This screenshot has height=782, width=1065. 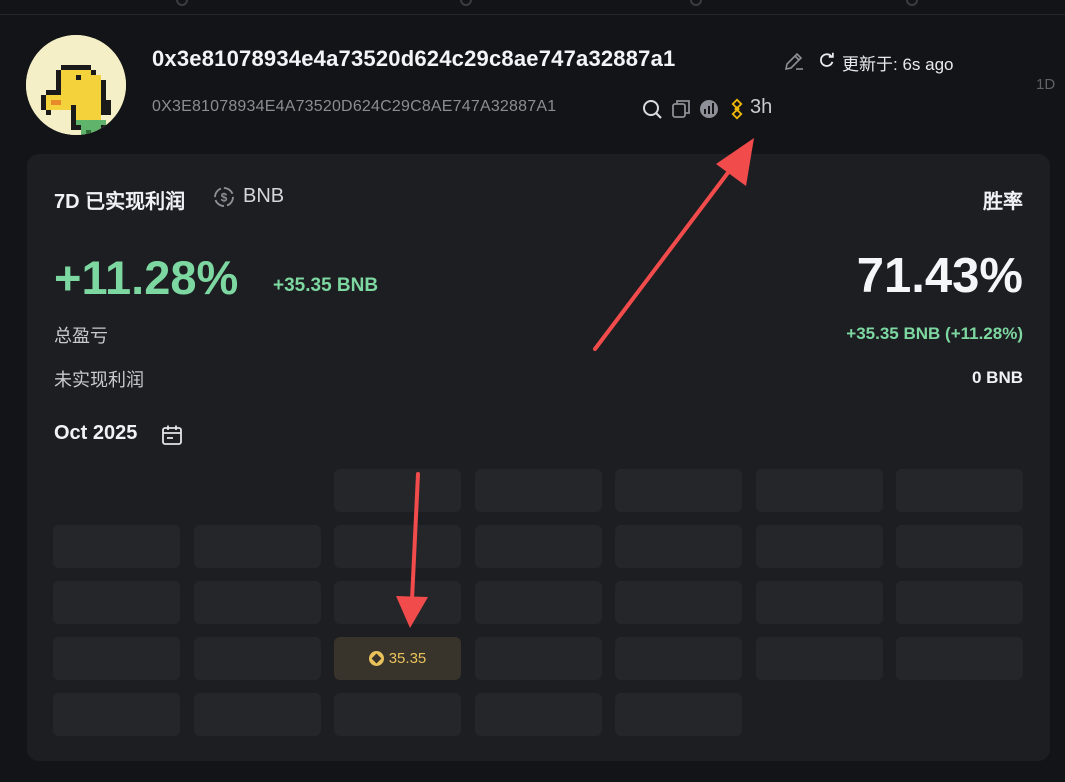 What do you see at coordinates (1045, 84) in the screenshot?
I see `timeframe-label: 1D` at bounding box center [1045, 84].